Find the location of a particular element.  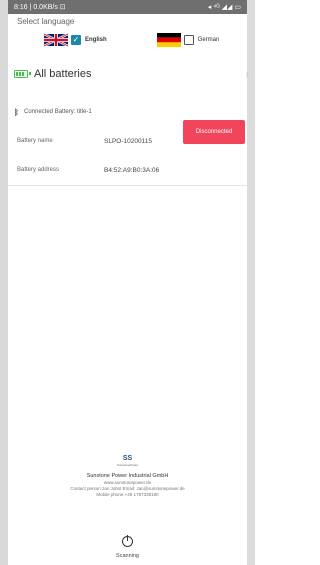

status-right: ◂ ⁴ᴳ ◢◢ ▭ is located at coordinates (224, 7).